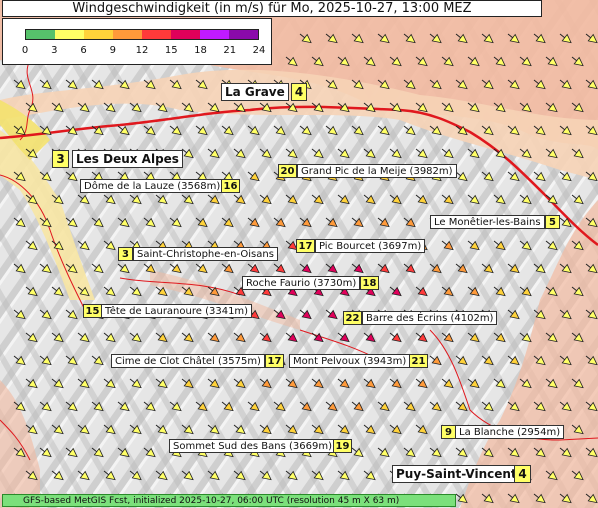 Image resolution: width=598 pixels, height=508 pixels. Describe the element at coordinates (230, 186) in the screenshot. I see `wind-value: 16` at that location.